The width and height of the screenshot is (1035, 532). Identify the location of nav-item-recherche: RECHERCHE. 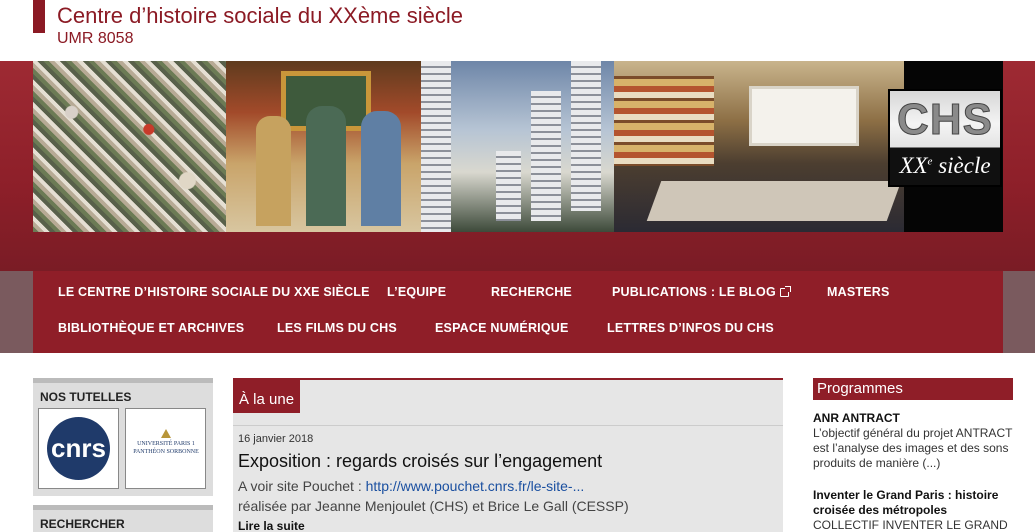
(531, 292).